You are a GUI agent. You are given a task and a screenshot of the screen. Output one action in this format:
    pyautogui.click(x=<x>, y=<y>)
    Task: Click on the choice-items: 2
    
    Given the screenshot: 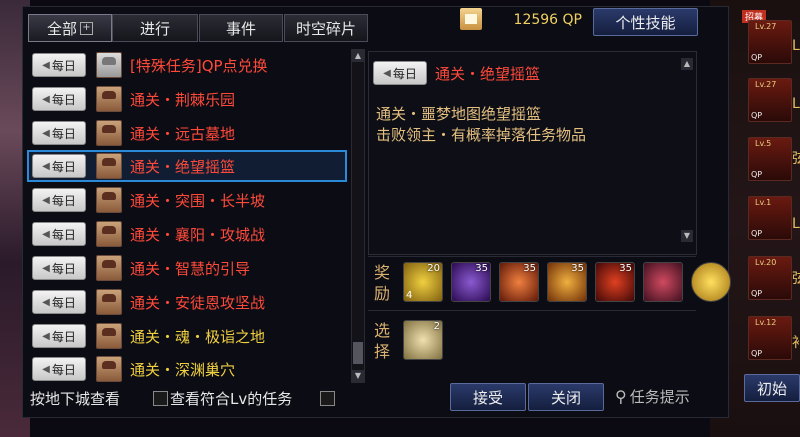 What is the action you would take?
    pyautogui.click(x=423, y=340)
    